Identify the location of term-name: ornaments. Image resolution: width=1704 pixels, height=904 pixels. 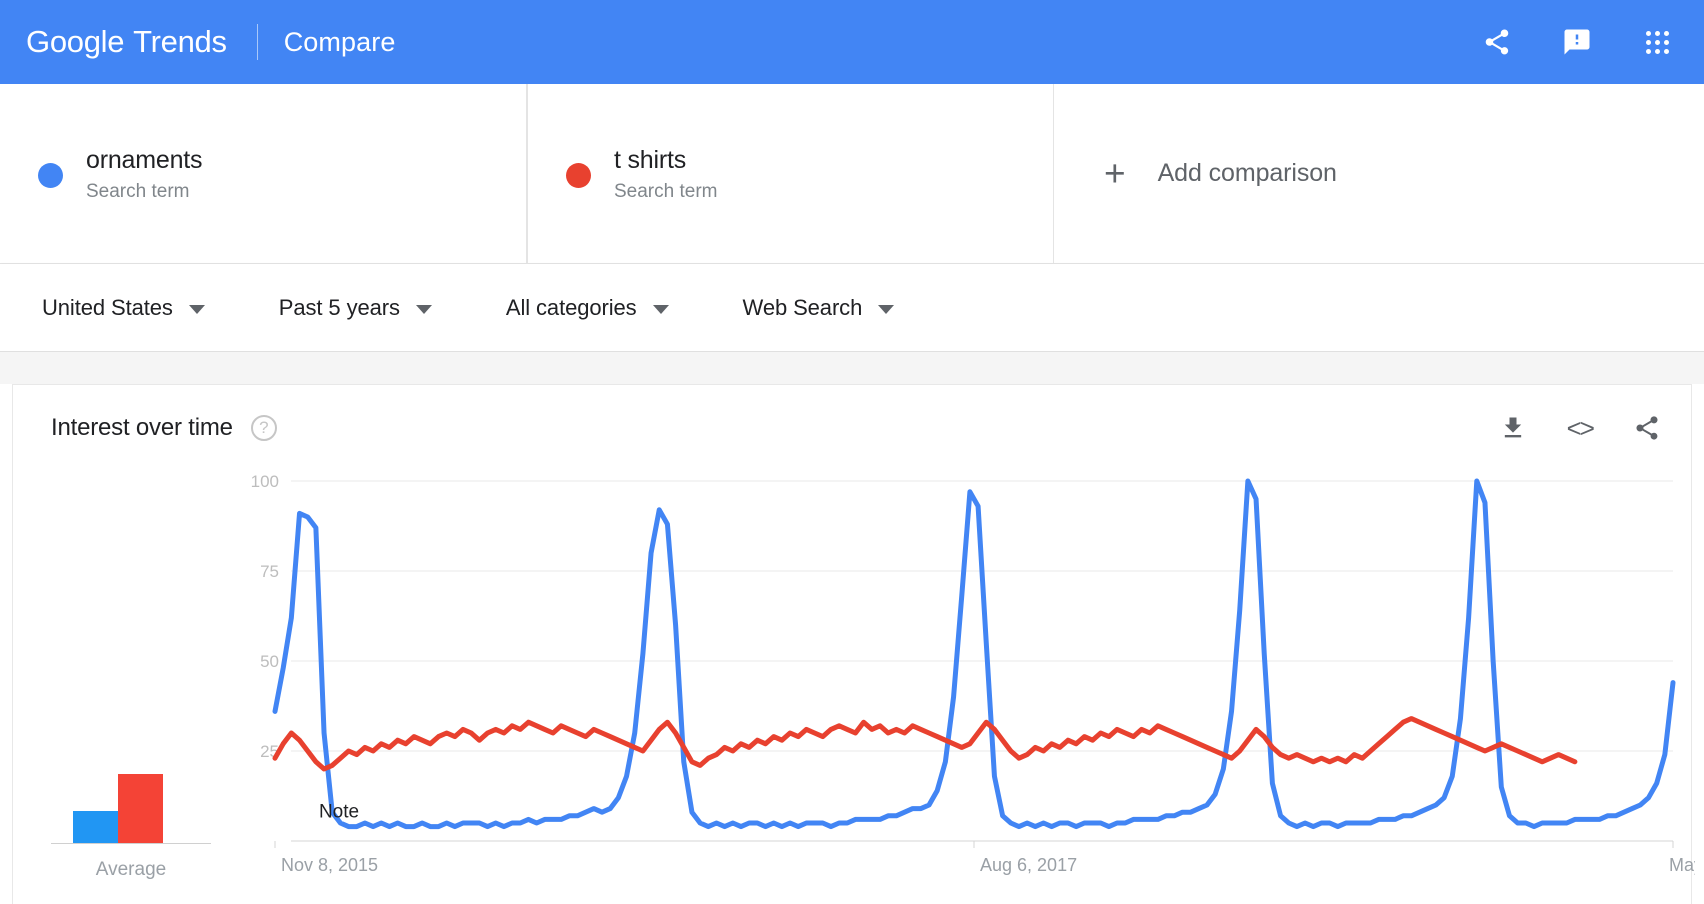
(144, 159).